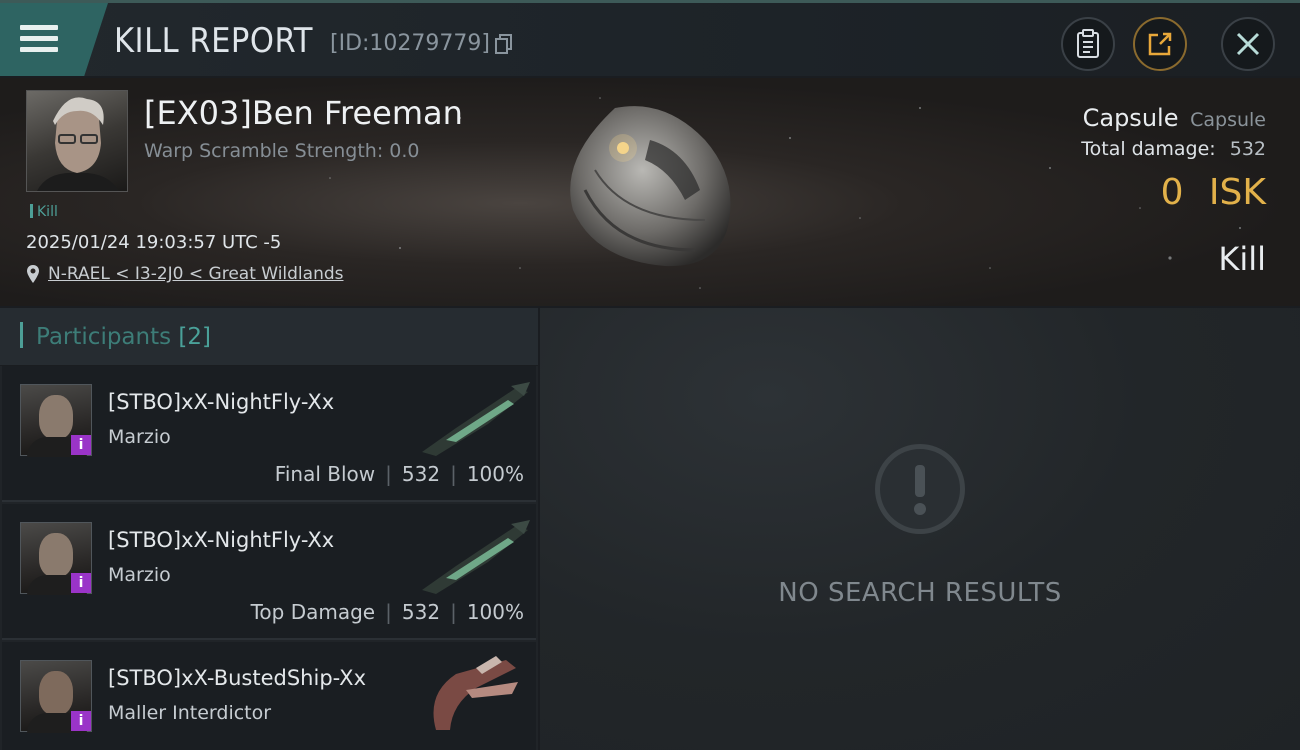 The image size is (1300, 750). What do you see at coordinates (21, 335) in the screenshot?
I see `section-accent` at bounding box center [21, 335].